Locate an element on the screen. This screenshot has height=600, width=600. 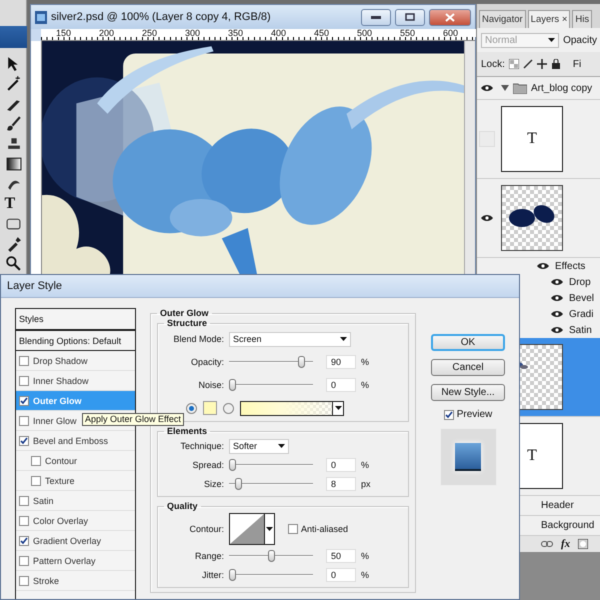
mask-icon is located at coordinates (583, 544).